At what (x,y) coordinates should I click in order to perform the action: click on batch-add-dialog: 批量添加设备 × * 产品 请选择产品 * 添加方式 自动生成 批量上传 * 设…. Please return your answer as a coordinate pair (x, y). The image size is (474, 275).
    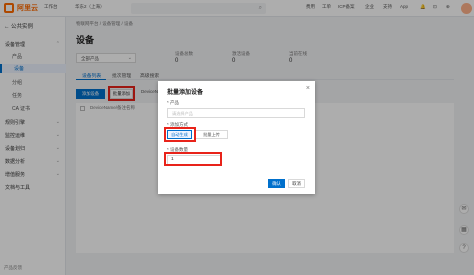
    Looking at the image, I should click on (236, 137).